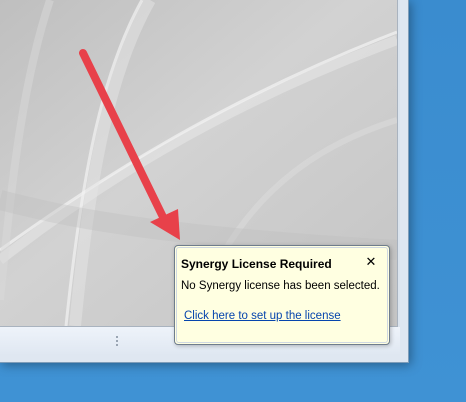  What do you see at coordinates (280, 286) in the screenshot?
I see `notification-message: No Synergy license has been selected.` at bounding box center [280, 286].